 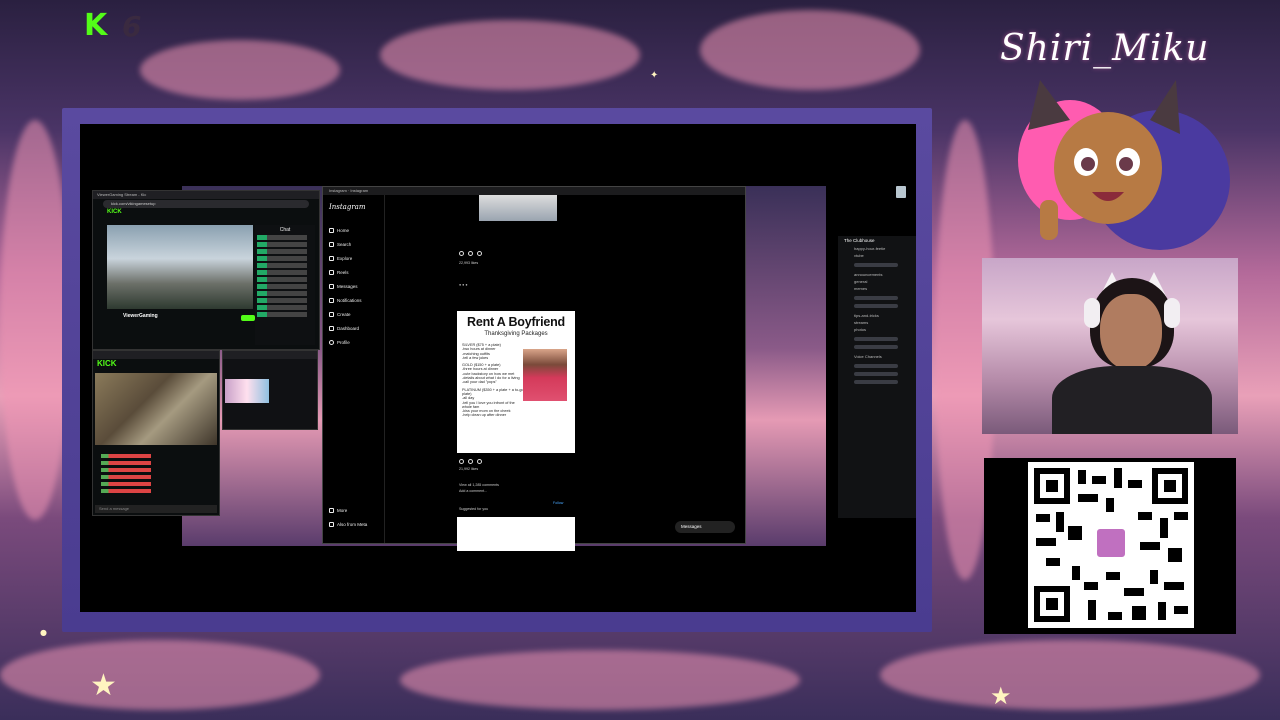 What do you see at coordinates (96, 25) in the screenshot?
I see `channel-logo: K` at bounding box center [96, 25].